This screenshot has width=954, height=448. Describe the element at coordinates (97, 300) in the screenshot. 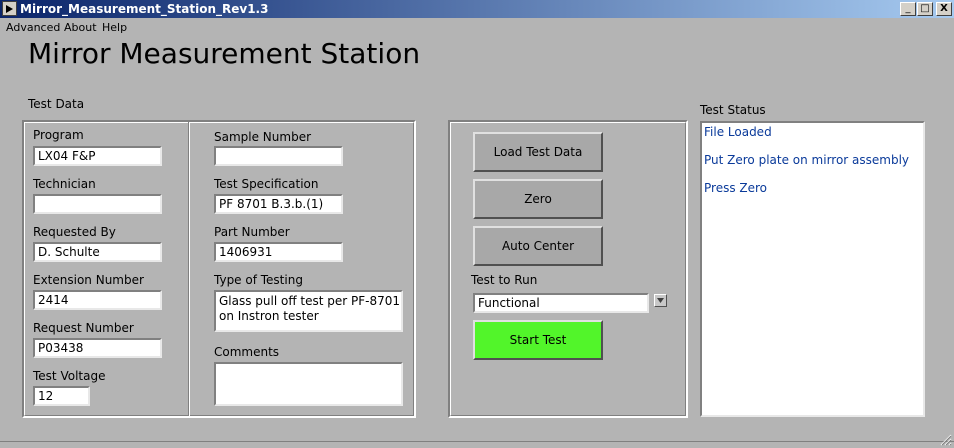

I see `extension-number-field: 2414` at that location.